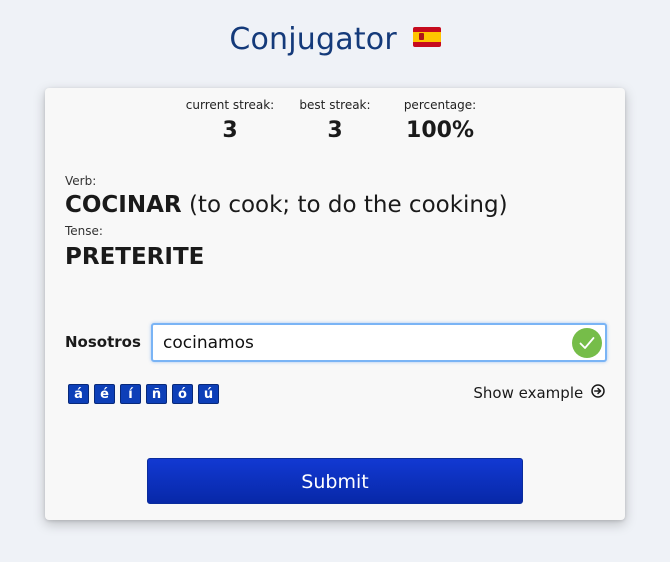  I want to click on accent-button-a: á, so click(78, 394).